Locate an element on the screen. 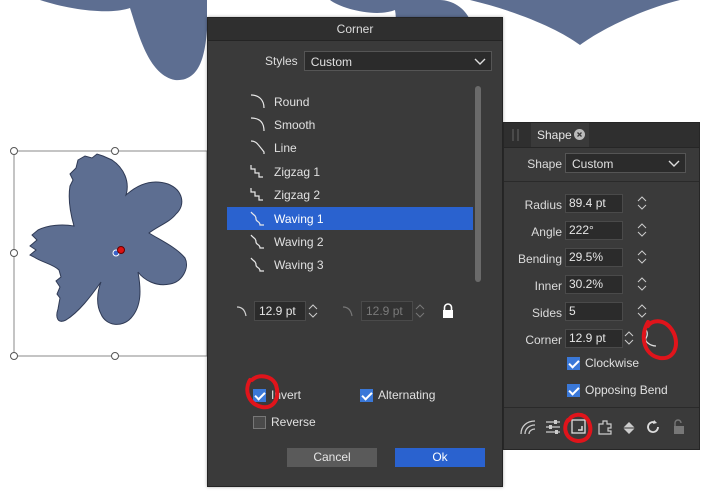 The width and height of the screenshot is (720, 500). sides-field: 5 is located at coordinates (594, 311).